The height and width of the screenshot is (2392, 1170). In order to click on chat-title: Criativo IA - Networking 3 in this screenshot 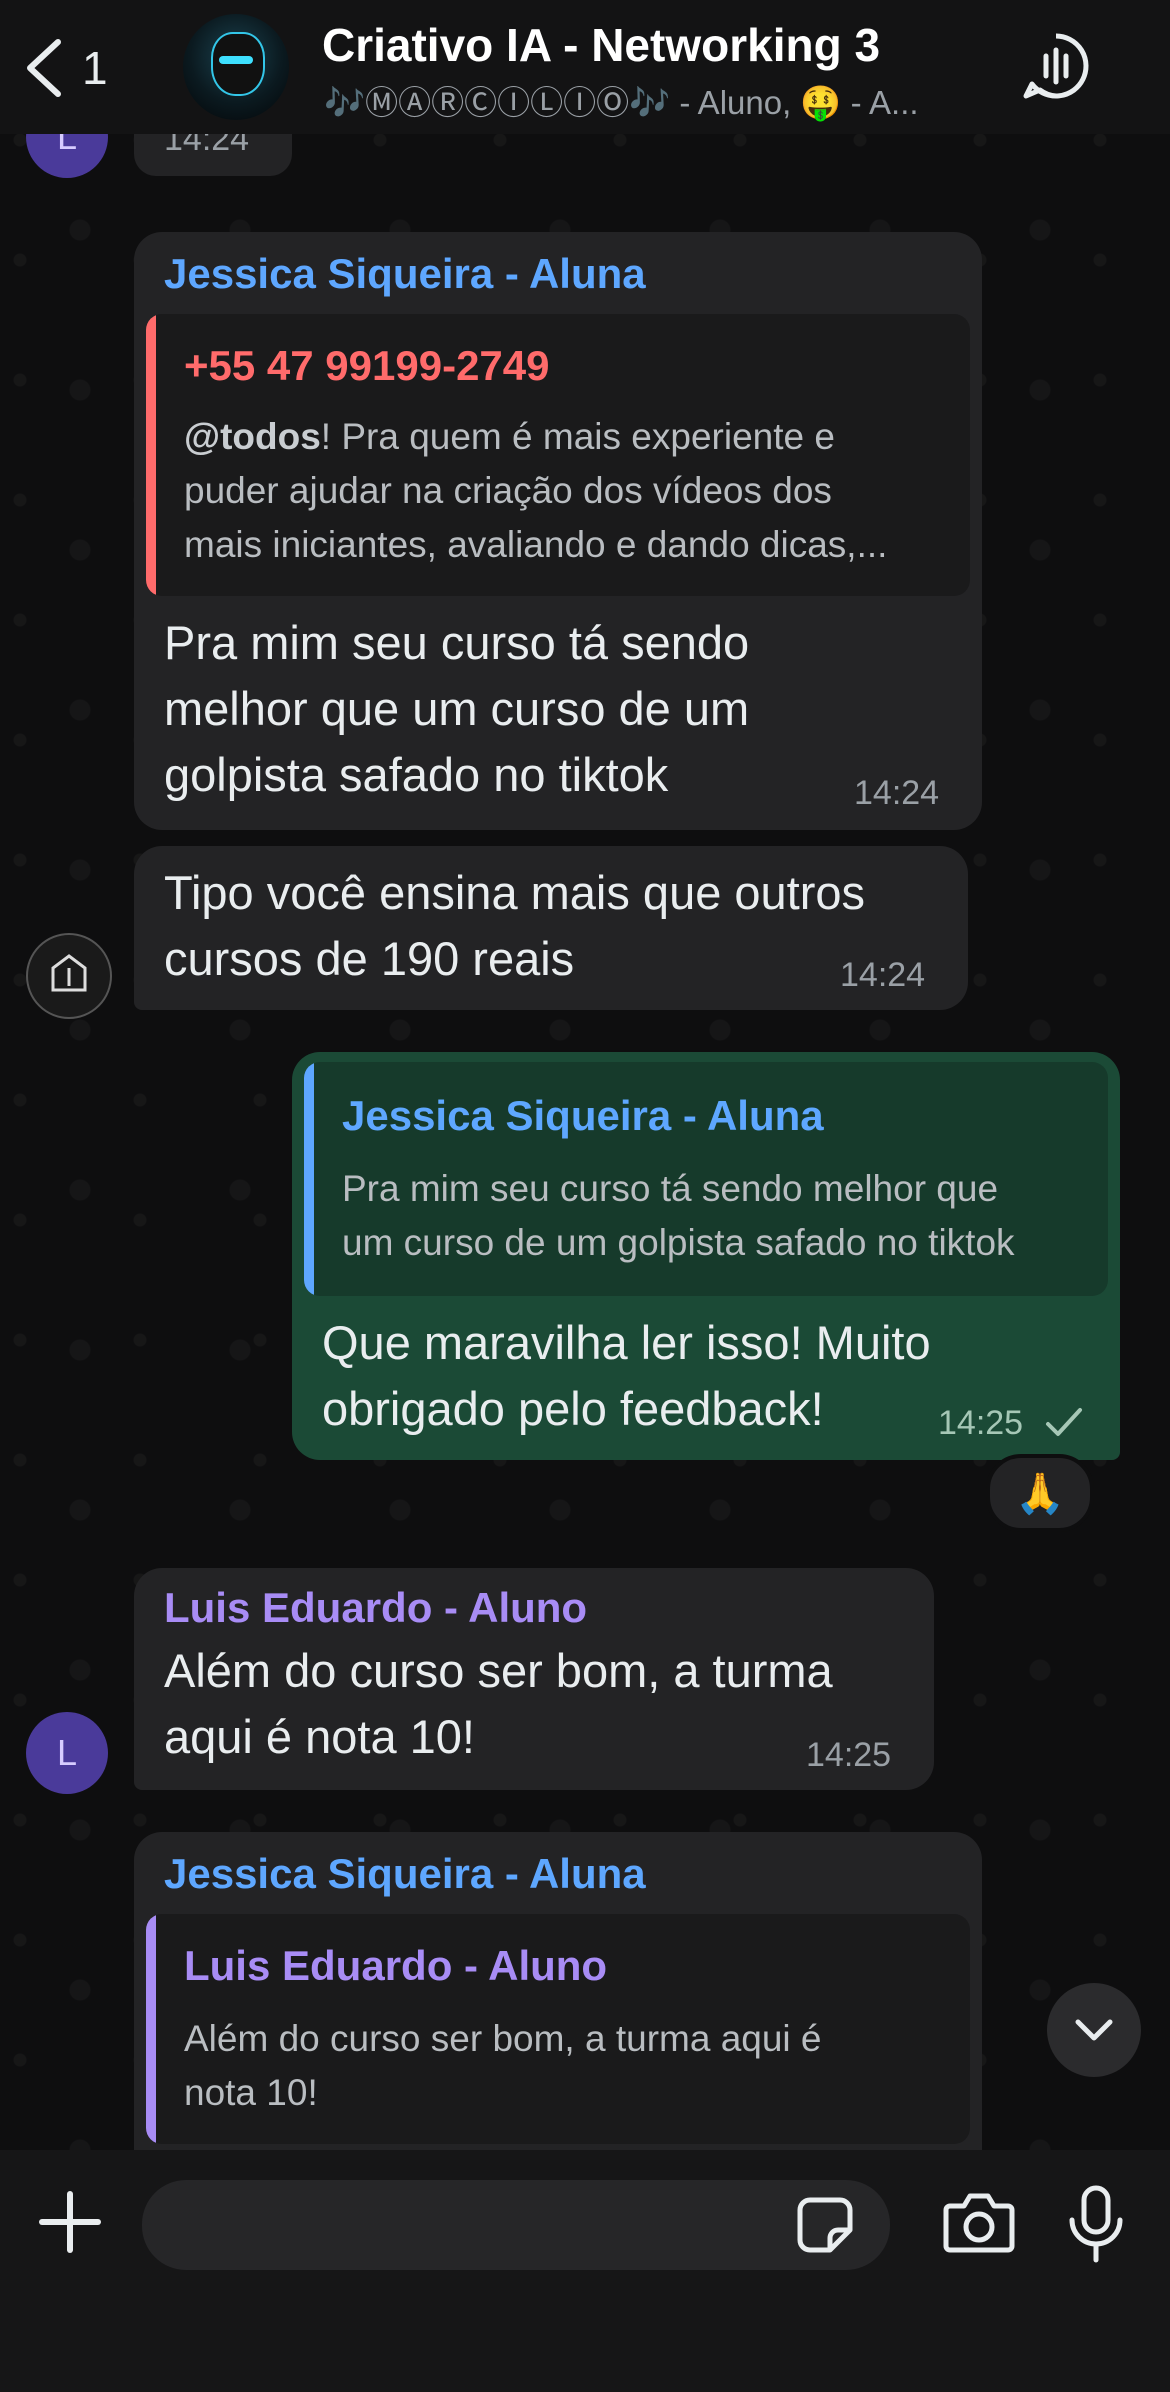, I will do `click(601, 45)`.